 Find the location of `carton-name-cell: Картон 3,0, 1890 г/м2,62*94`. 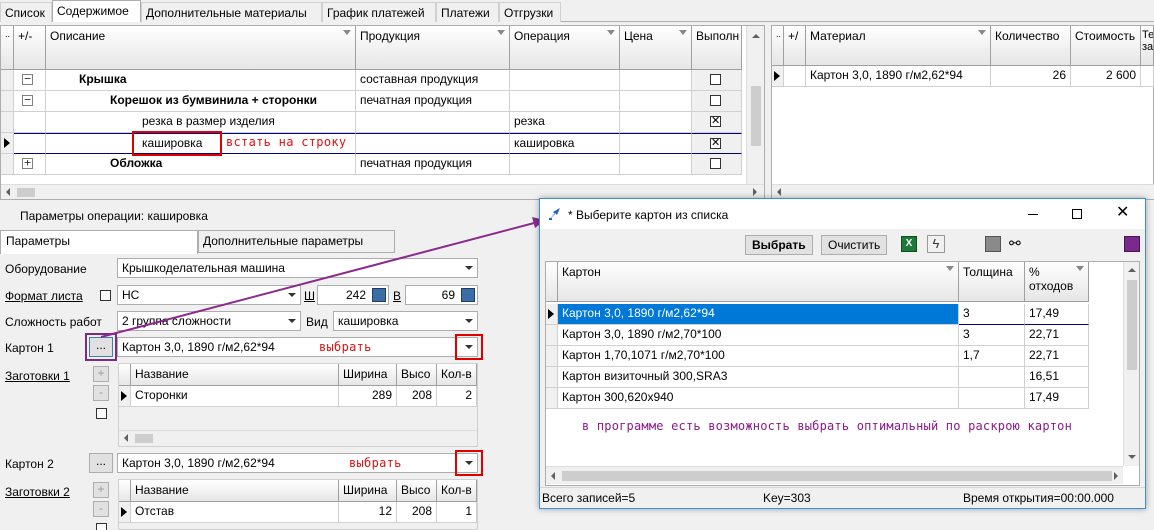

carton-name-cell: Картон 3,0, 1890 г/м2,62*94 is located at coordinates (758, 314).